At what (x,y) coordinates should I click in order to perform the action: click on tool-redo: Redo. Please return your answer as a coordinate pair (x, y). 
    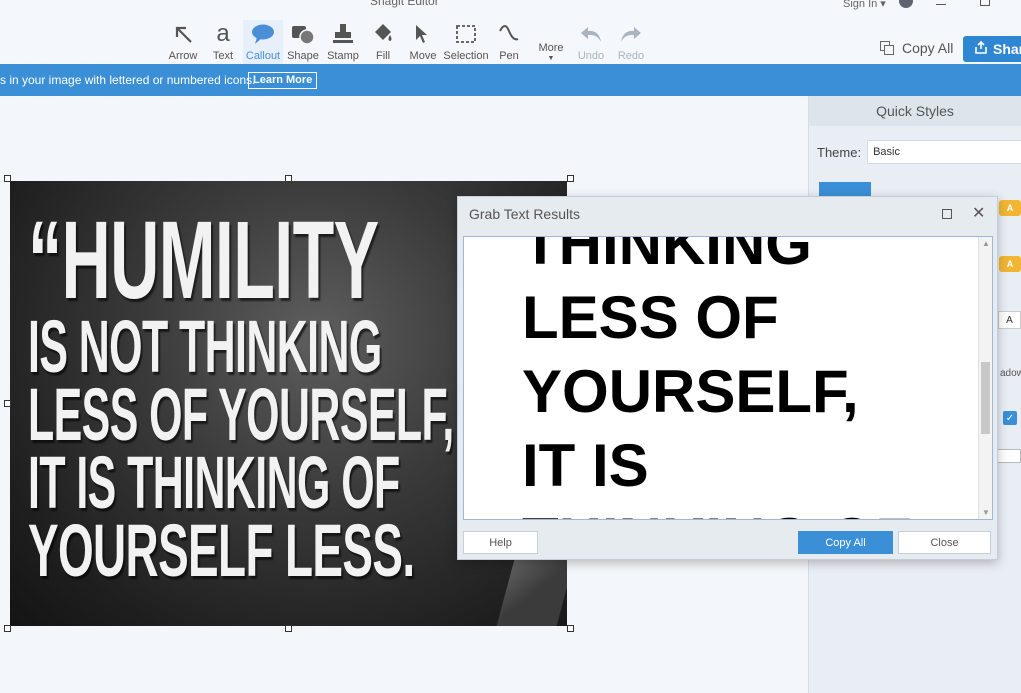
    Looking at the image, I should click on (631, 42).